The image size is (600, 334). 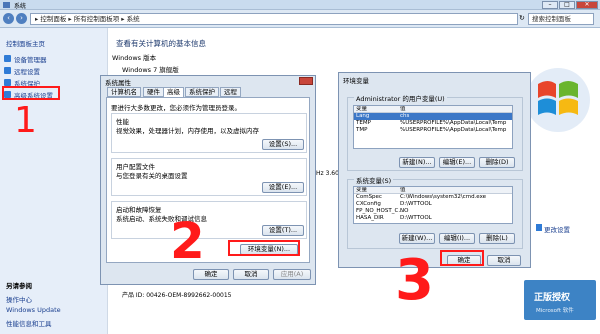 What do you see at coordinates (292, 274) in the screenshot?
I see `apply-button: 应用(A)` at bounding box center [292, 274].